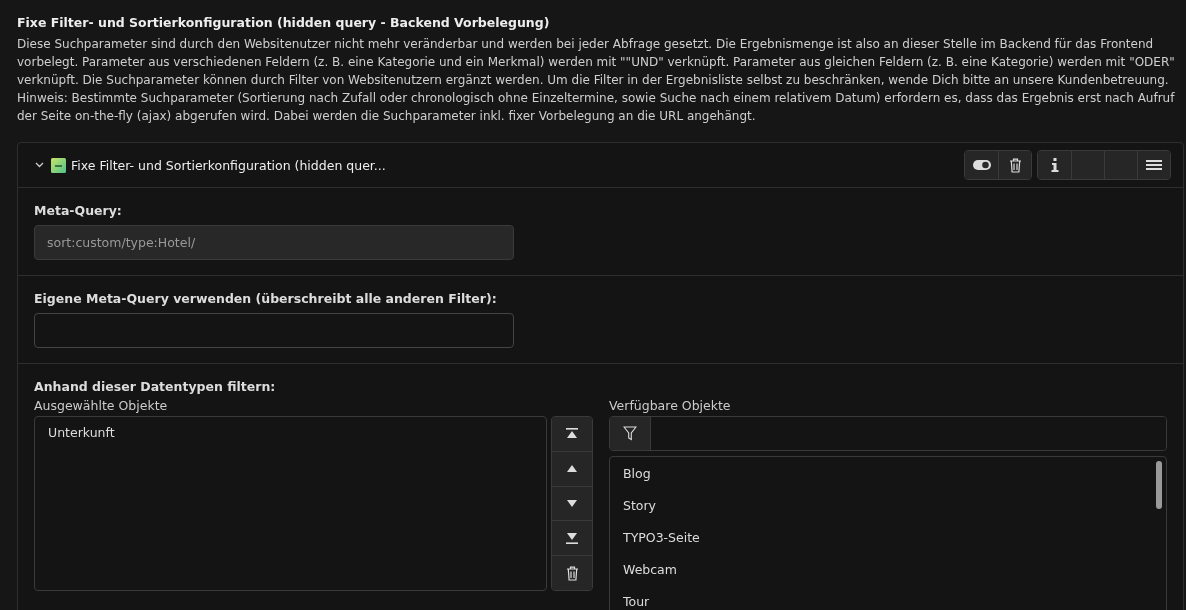  I want to click on move-bottom-icon, so click(572, 538).